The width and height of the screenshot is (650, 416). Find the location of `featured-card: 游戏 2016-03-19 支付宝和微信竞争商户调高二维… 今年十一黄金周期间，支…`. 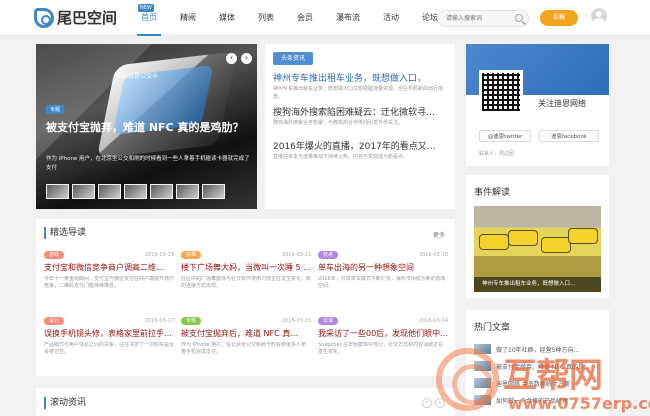

featured-card: 游戏 2016-03-19 支付宝和微信竞争商户调高二维… 今年十一黄金周期间，支… is located at coordinates (111, 278).